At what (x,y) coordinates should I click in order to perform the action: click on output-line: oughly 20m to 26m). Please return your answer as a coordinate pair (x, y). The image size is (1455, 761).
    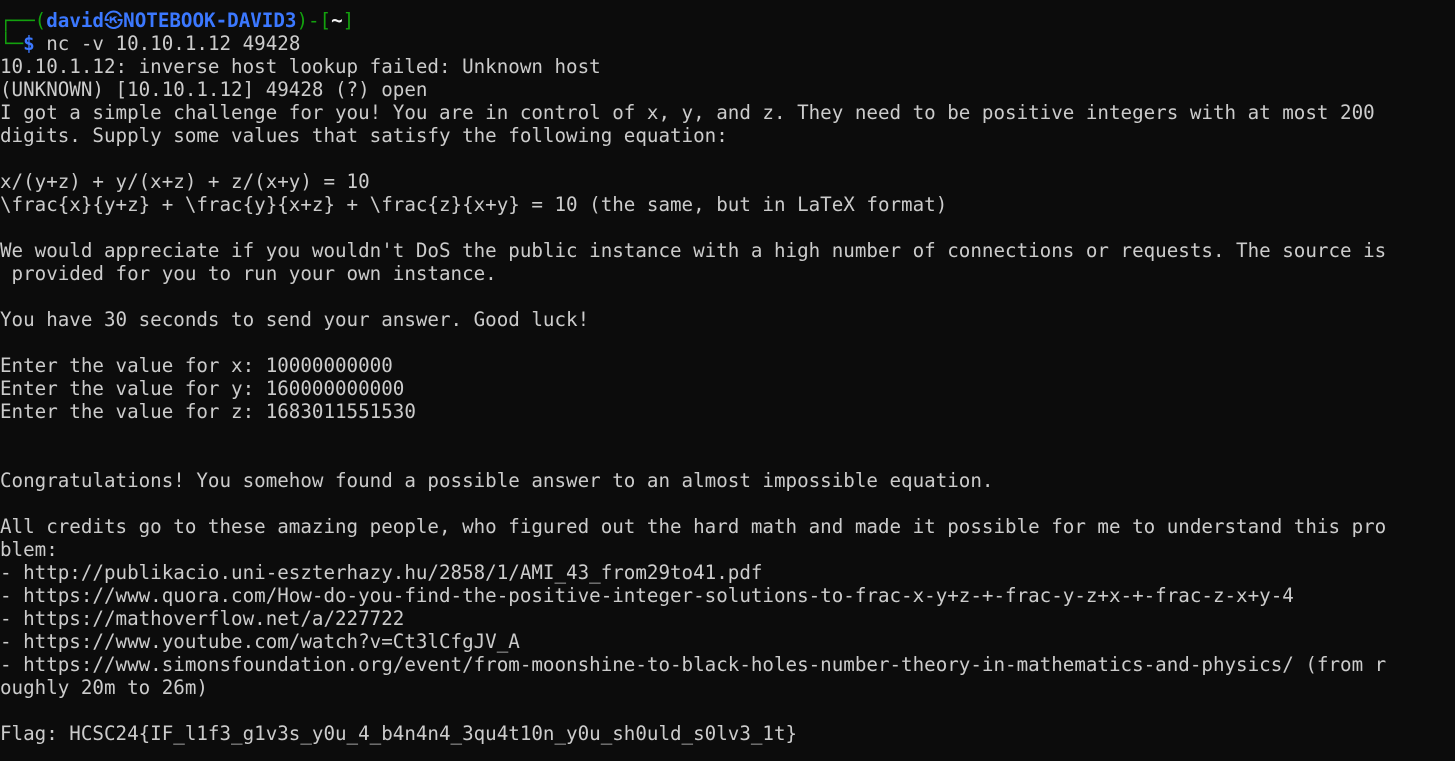
    Looking at the image, I should click on (104, 687).